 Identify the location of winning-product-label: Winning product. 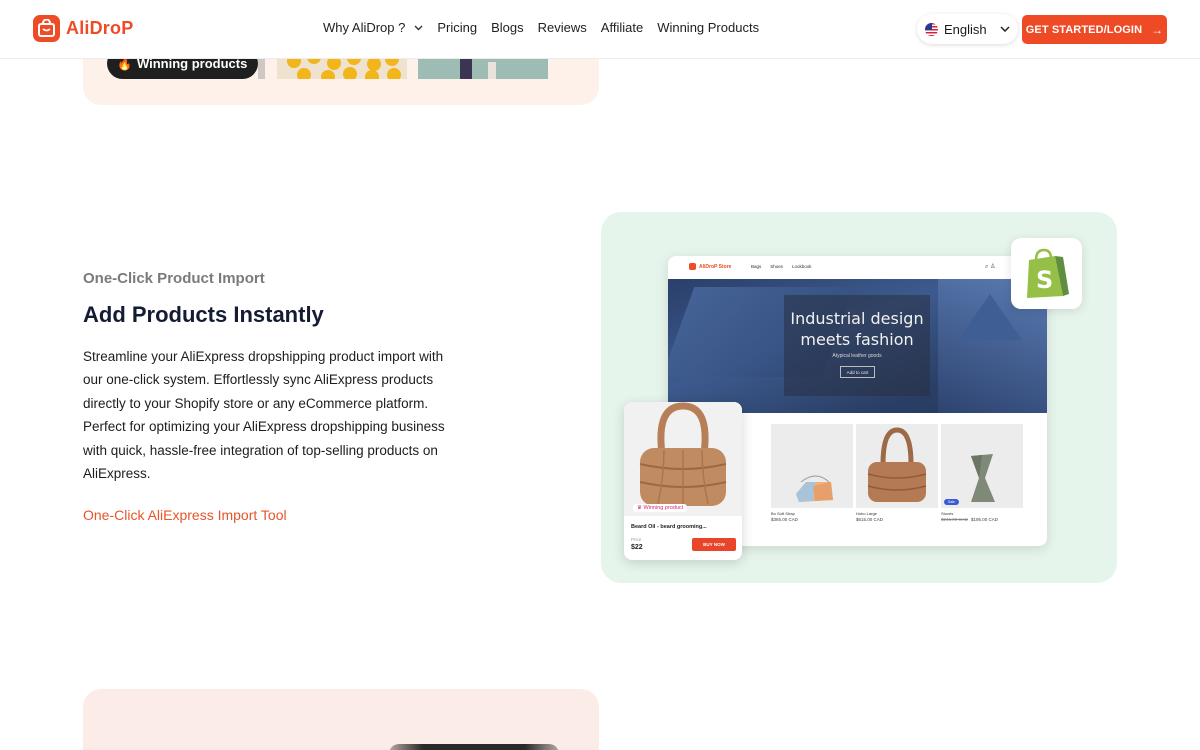
(663, 508).